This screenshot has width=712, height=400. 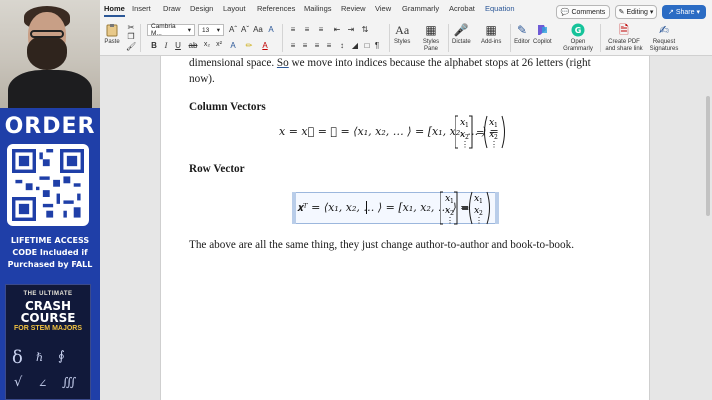 I want to click on increase-indent-icon: ⇥, so click(x=351, y=29).